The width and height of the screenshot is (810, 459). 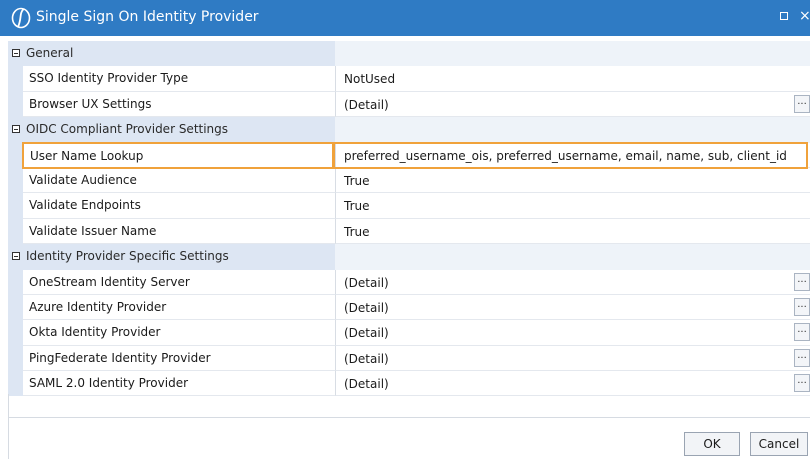 I want to click on property-value-cell: NotUsed, so click(x=572, y=79).